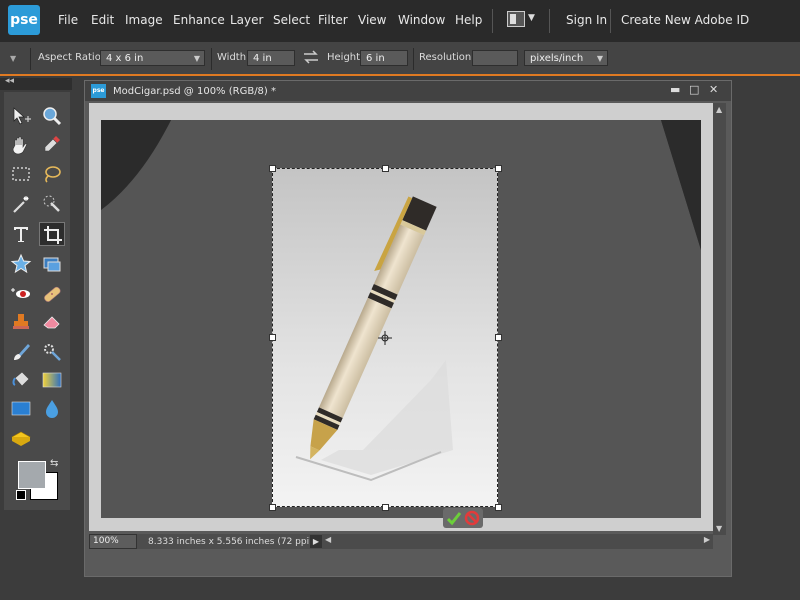 This screenshot has height=600, width=800. I want to click on document-info: 8.333 inches x 5.556 inches (72 ppi), so click(230, 542).